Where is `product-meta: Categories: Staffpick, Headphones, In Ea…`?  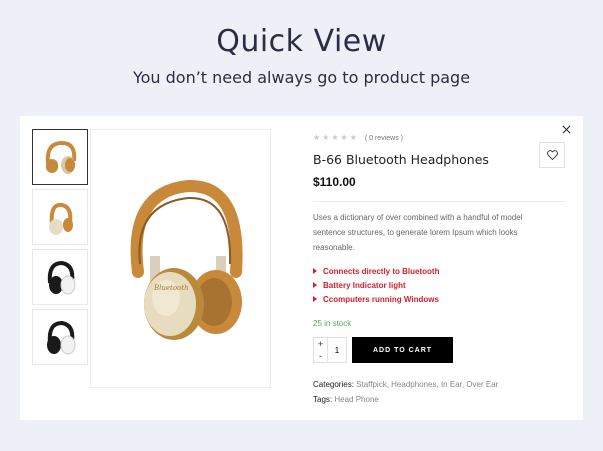 product-meta: Categories: Staffpick, Headphones, In Ea… is located at coordinates (439, 392).